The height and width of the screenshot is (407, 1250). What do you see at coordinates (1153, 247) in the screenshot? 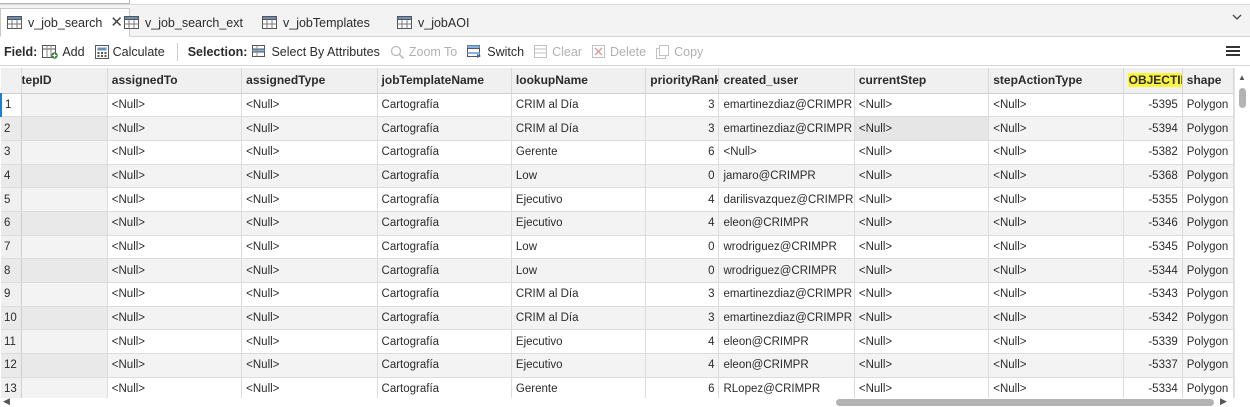
I see `table-cell: -5345` at bounding box center [1153, 247].